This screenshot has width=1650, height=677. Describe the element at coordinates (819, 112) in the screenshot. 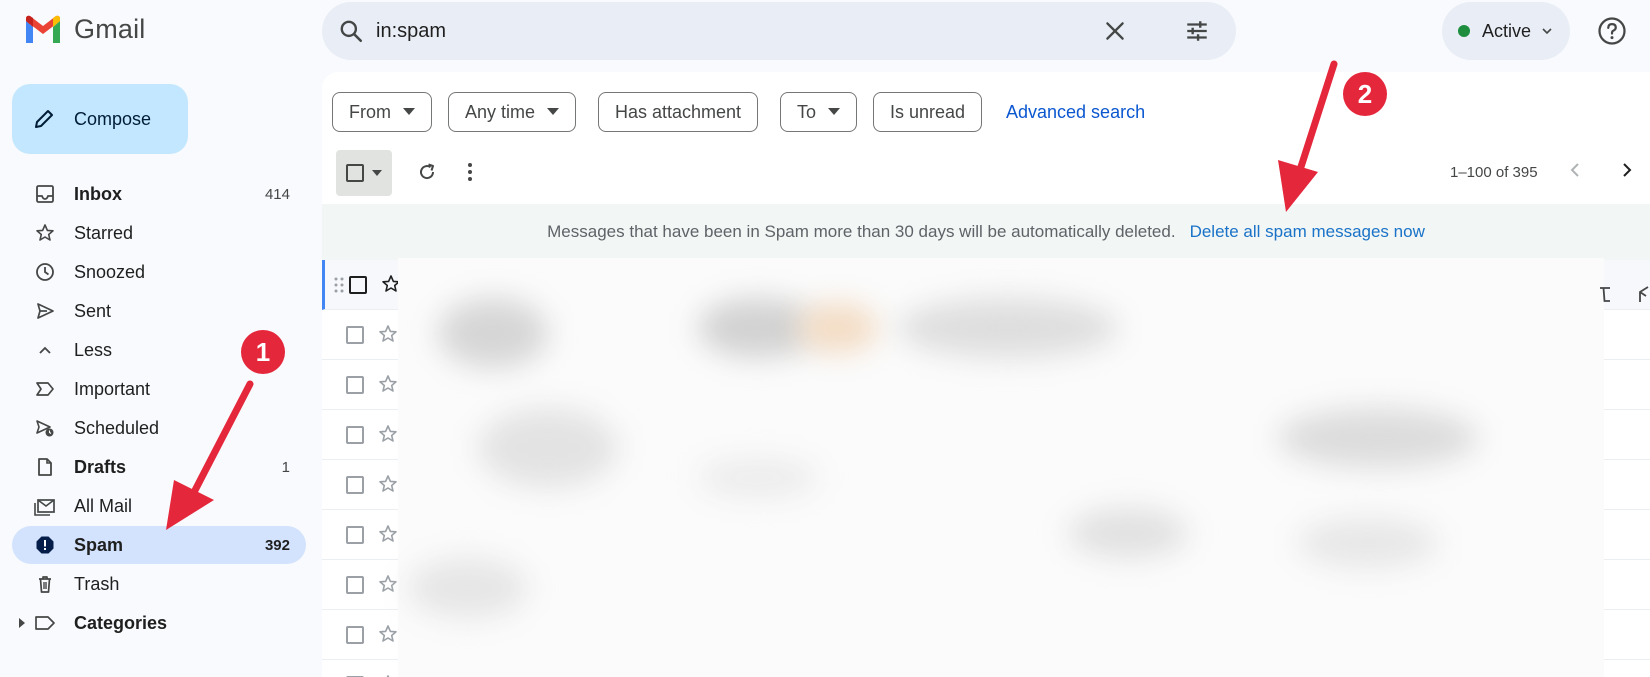

I see `filter-to-chip: To` at that location.